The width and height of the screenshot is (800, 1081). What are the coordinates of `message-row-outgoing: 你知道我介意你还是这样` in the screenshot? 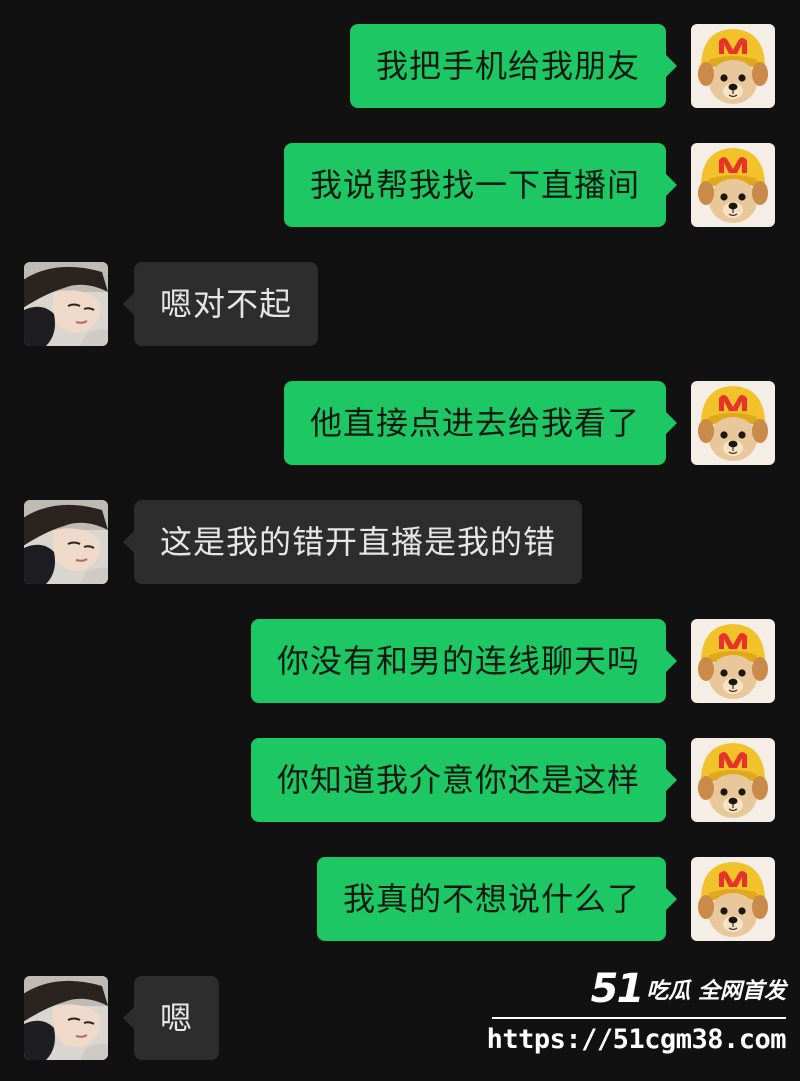 It's located at (400, 780).